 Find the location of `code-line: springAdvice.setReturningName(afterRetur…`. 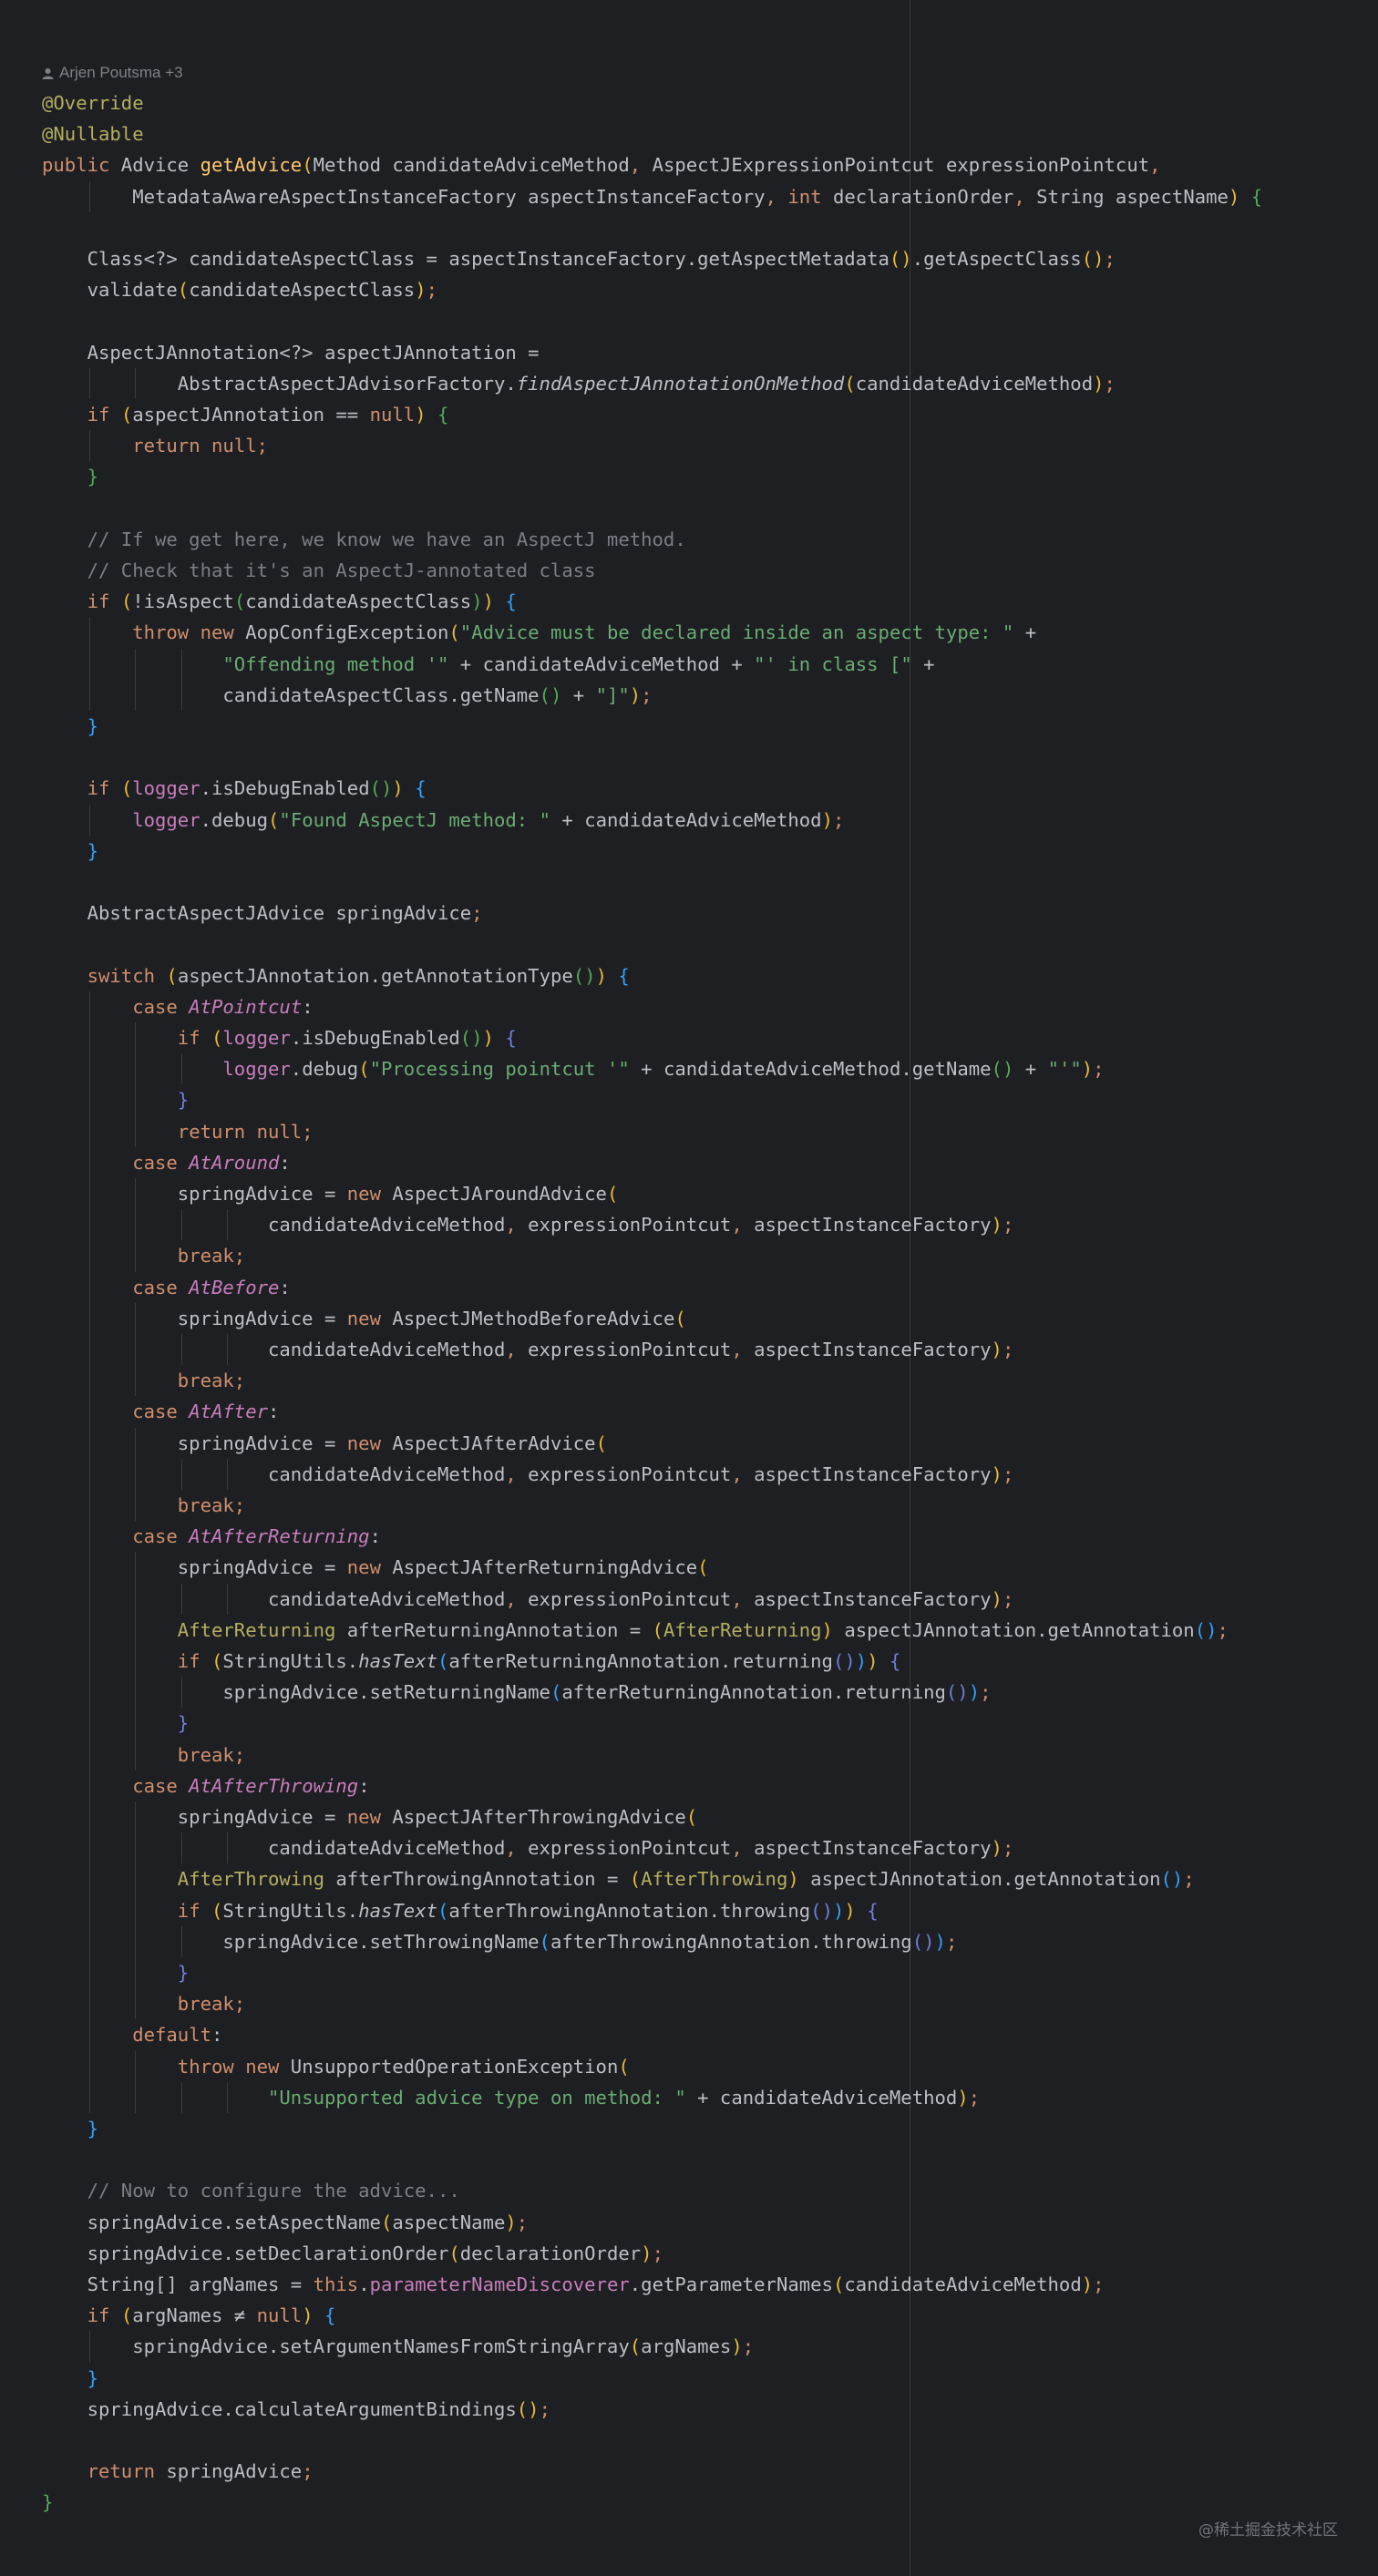

code-line: springAdvice.setReturningName(afterRetur… is located at coordinates (517, 1693).